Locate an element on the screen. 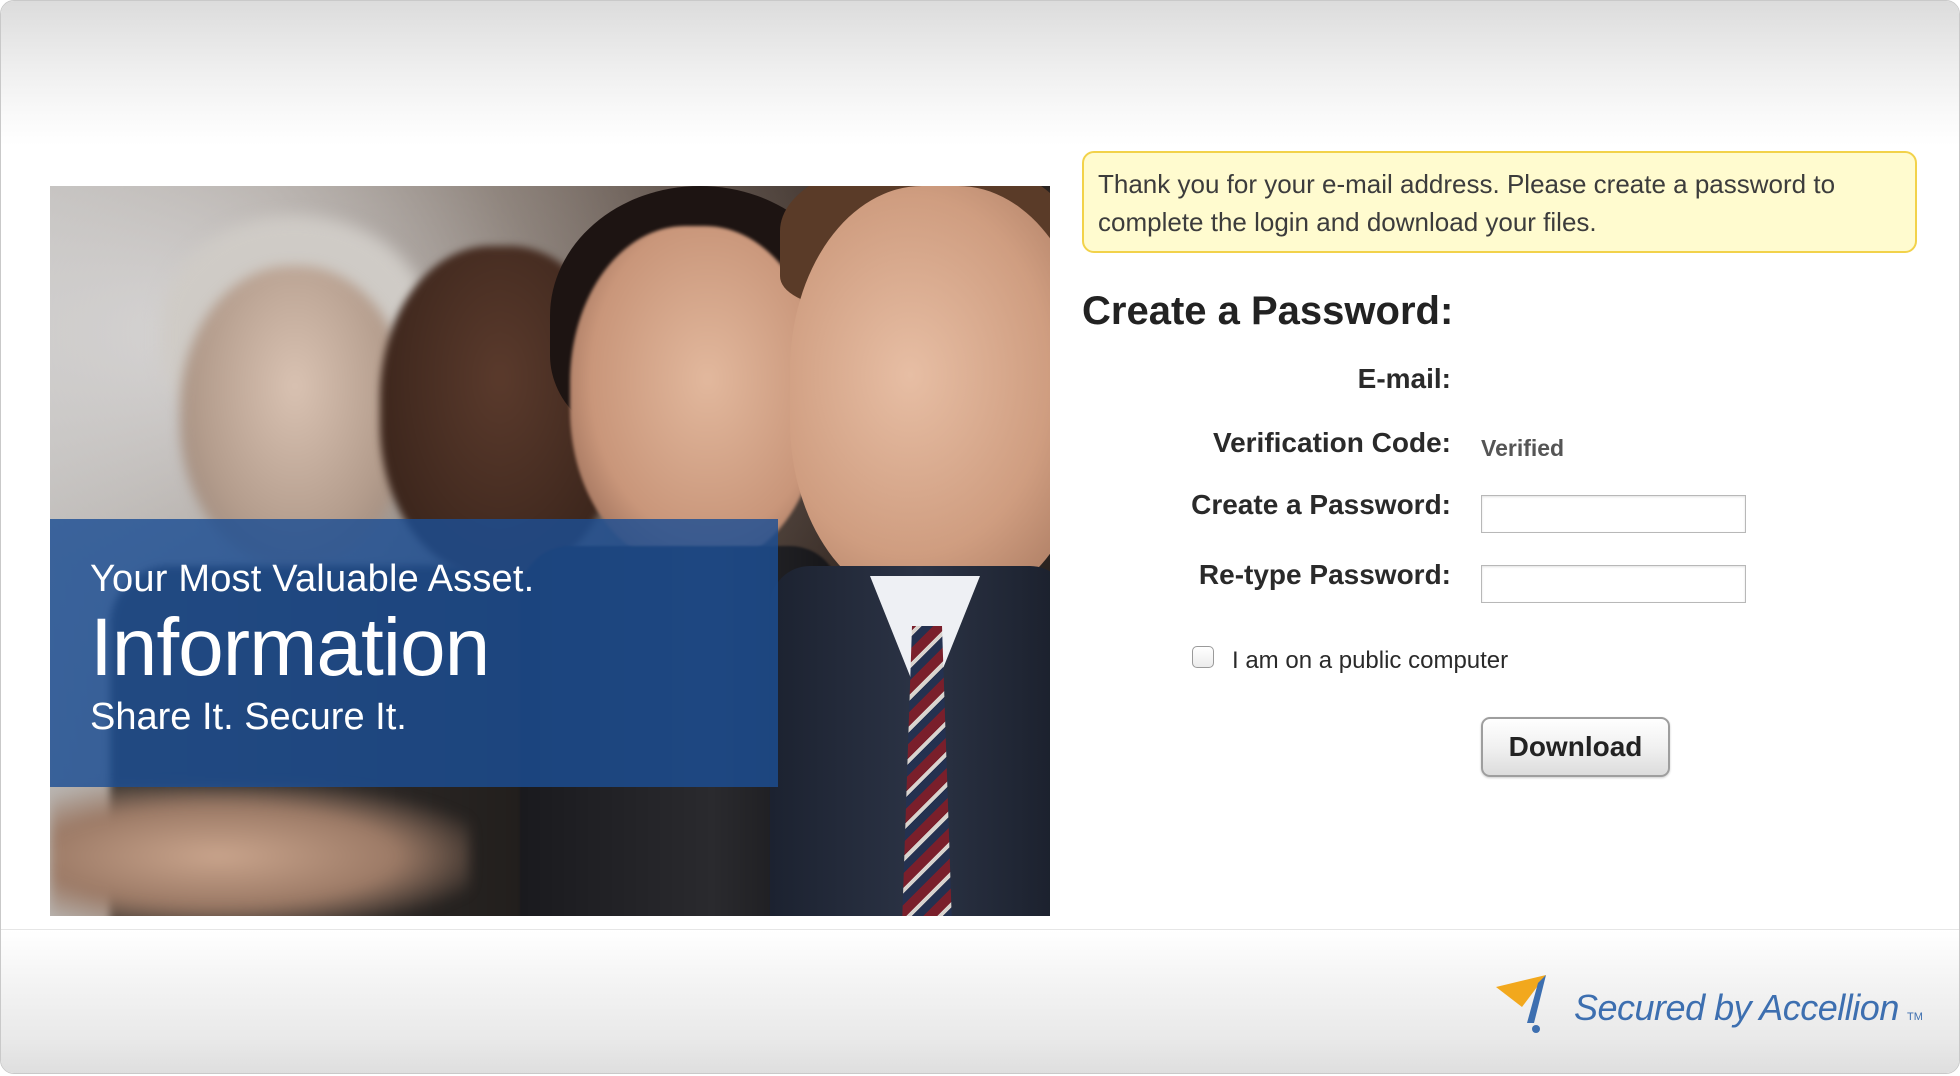 The height and width of the screenshot is (1076, 1960). header-band is located at coordinates (980, 73).